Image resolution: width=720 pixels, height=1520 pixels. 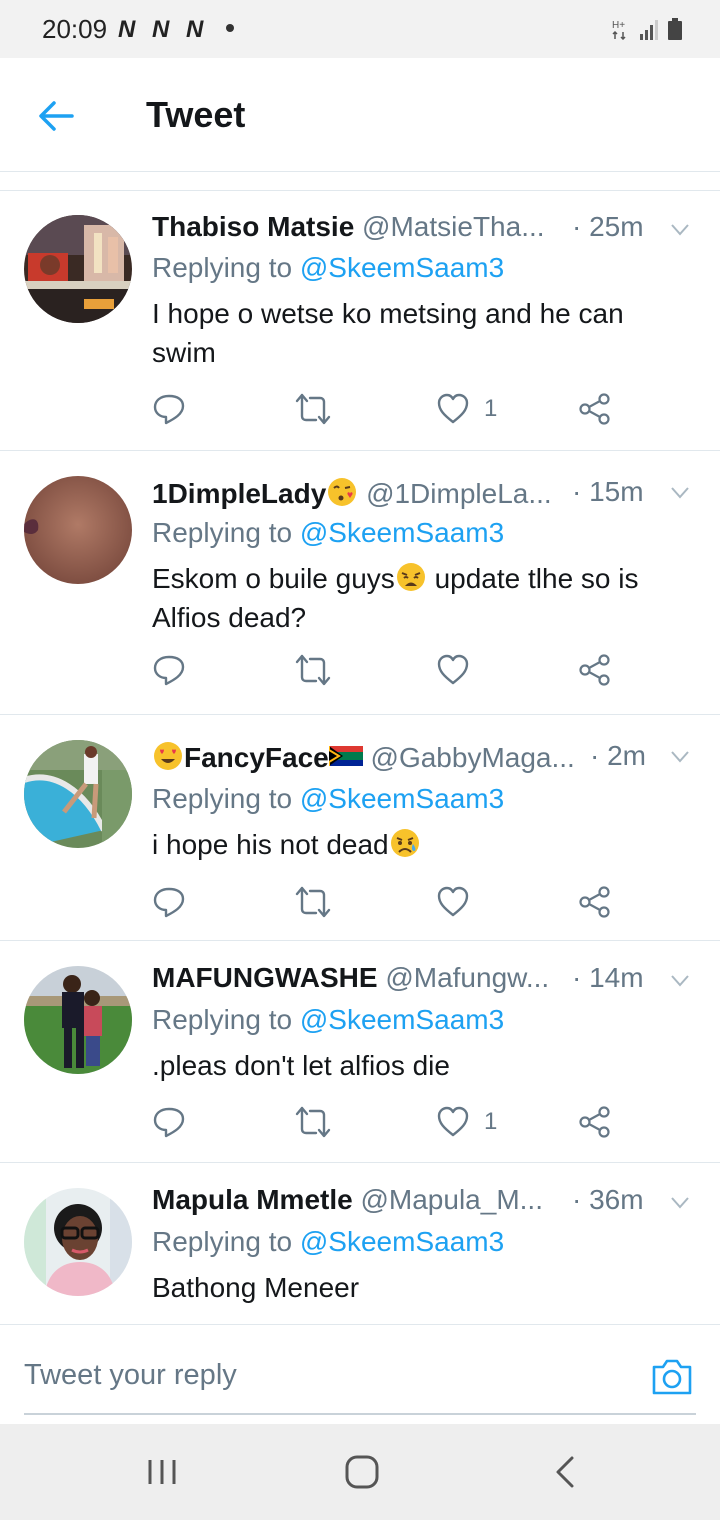 What do you see at coordinates (56, 116) in the screenshot?
I see `arrow-left-icon` at bounding box center [56, 116].